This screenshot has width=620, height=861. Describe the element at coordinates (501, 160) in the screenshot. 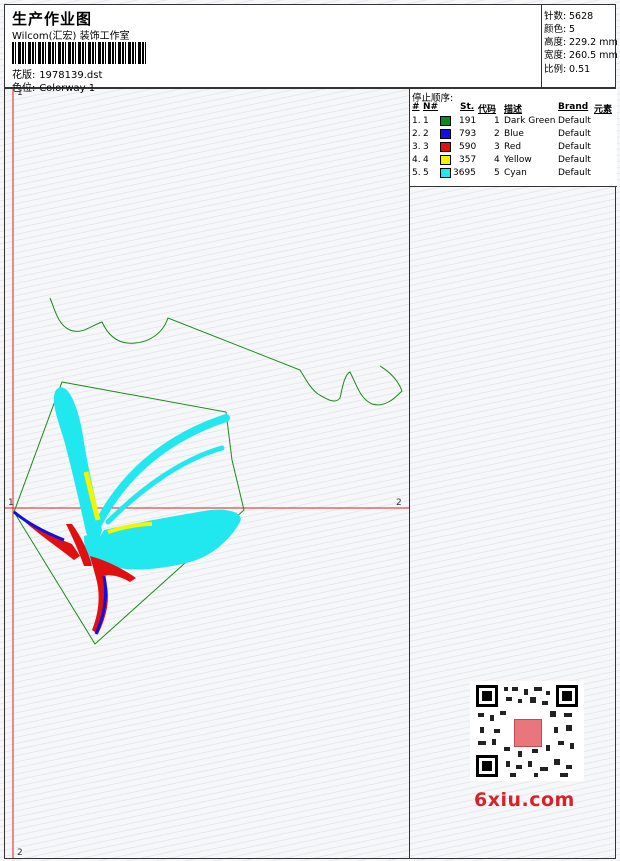

I see `legend-row: 4. 4 357 4 Yellow Default` at that location.